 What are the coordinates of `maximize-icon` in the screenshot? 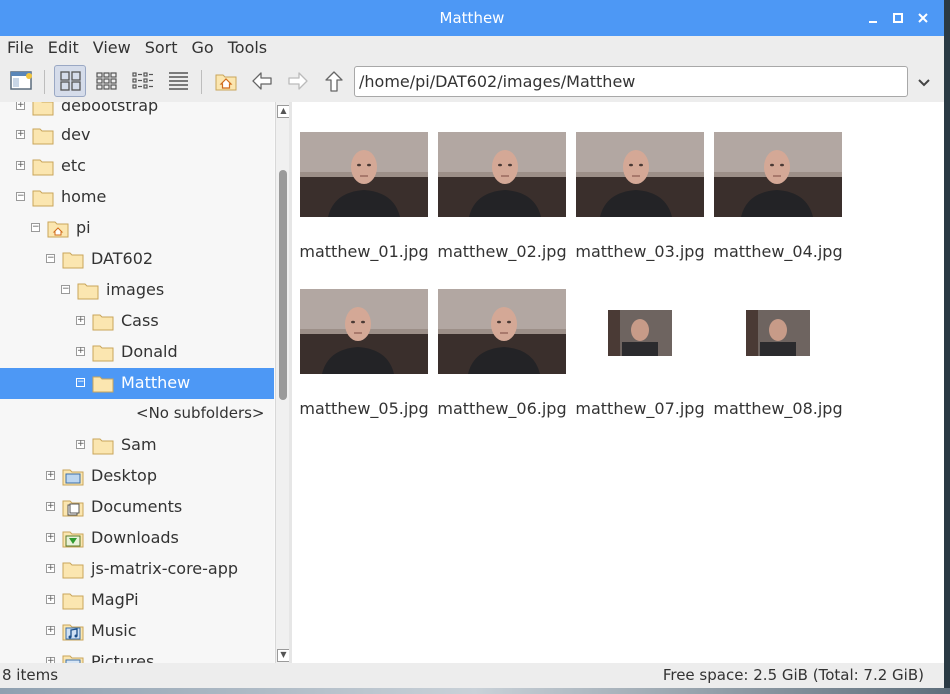 It's located at (898, 18).